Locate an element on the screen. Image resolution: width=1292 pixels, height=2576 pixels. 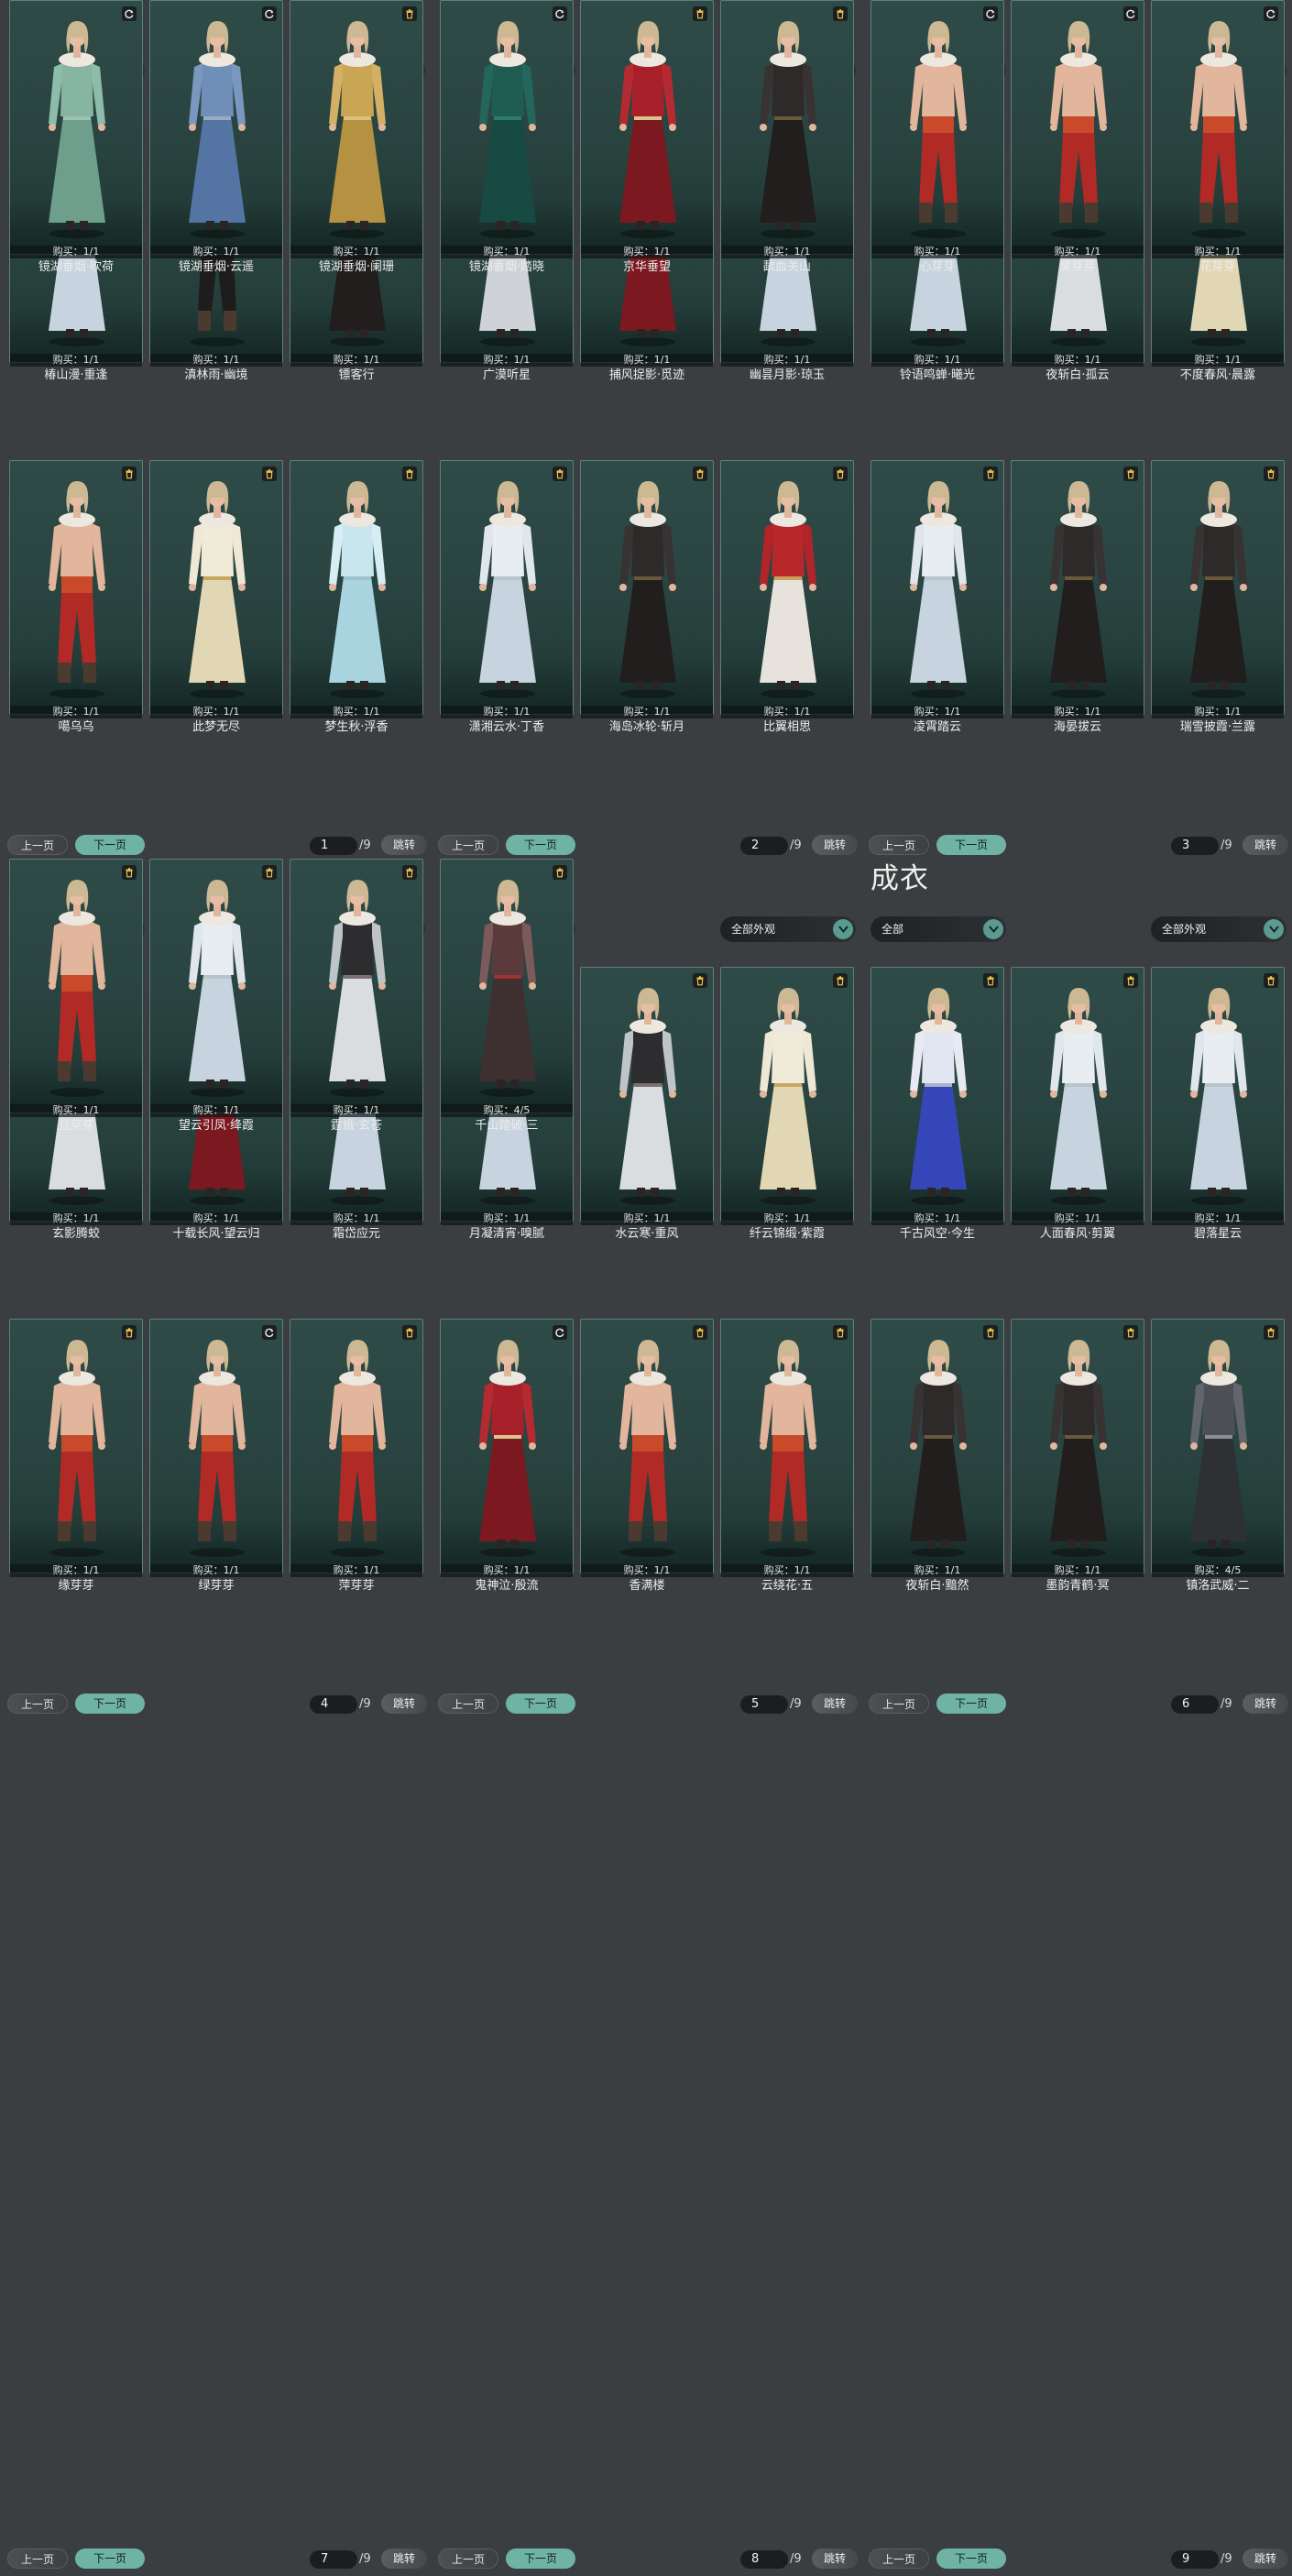
outfit-card: 购买：1/1 缘芽芽 is located at coordinates (76, 1456).